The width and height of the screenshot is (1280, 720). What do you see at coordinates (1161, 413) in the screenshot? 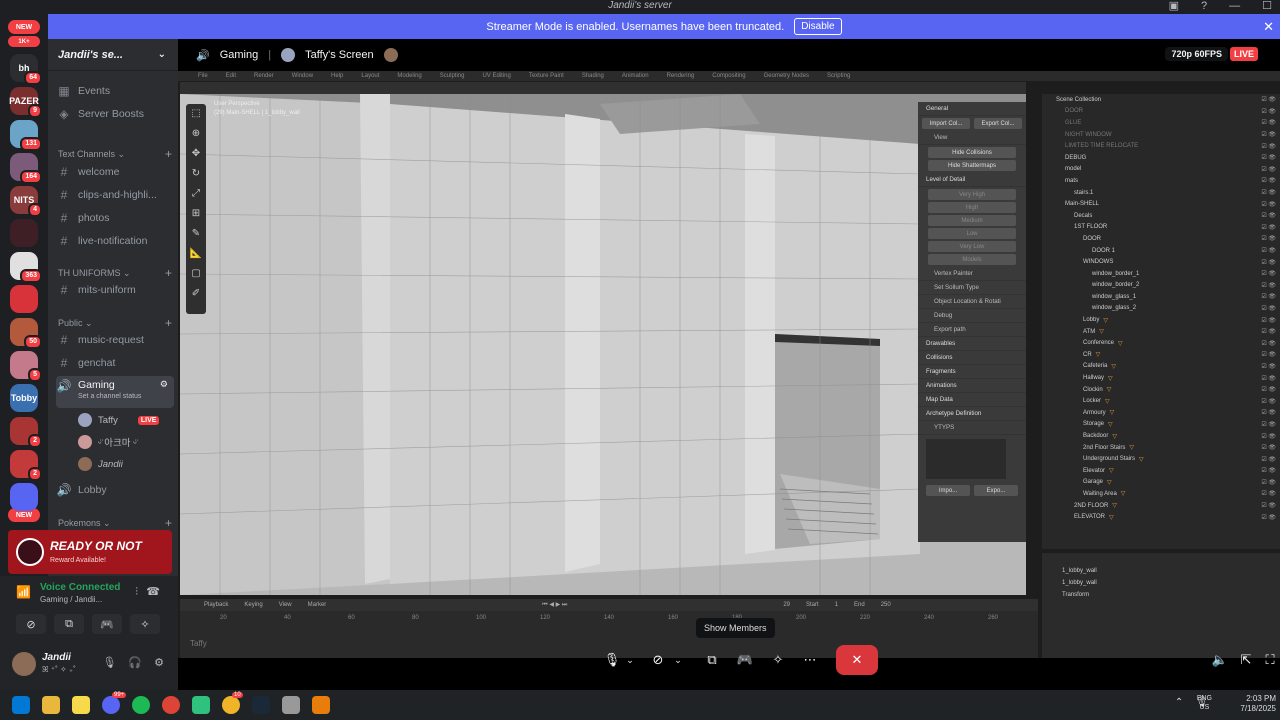
I see `outliner-row: Armoury ▽ ☑ 👁` at bounding box center [1161, 413].